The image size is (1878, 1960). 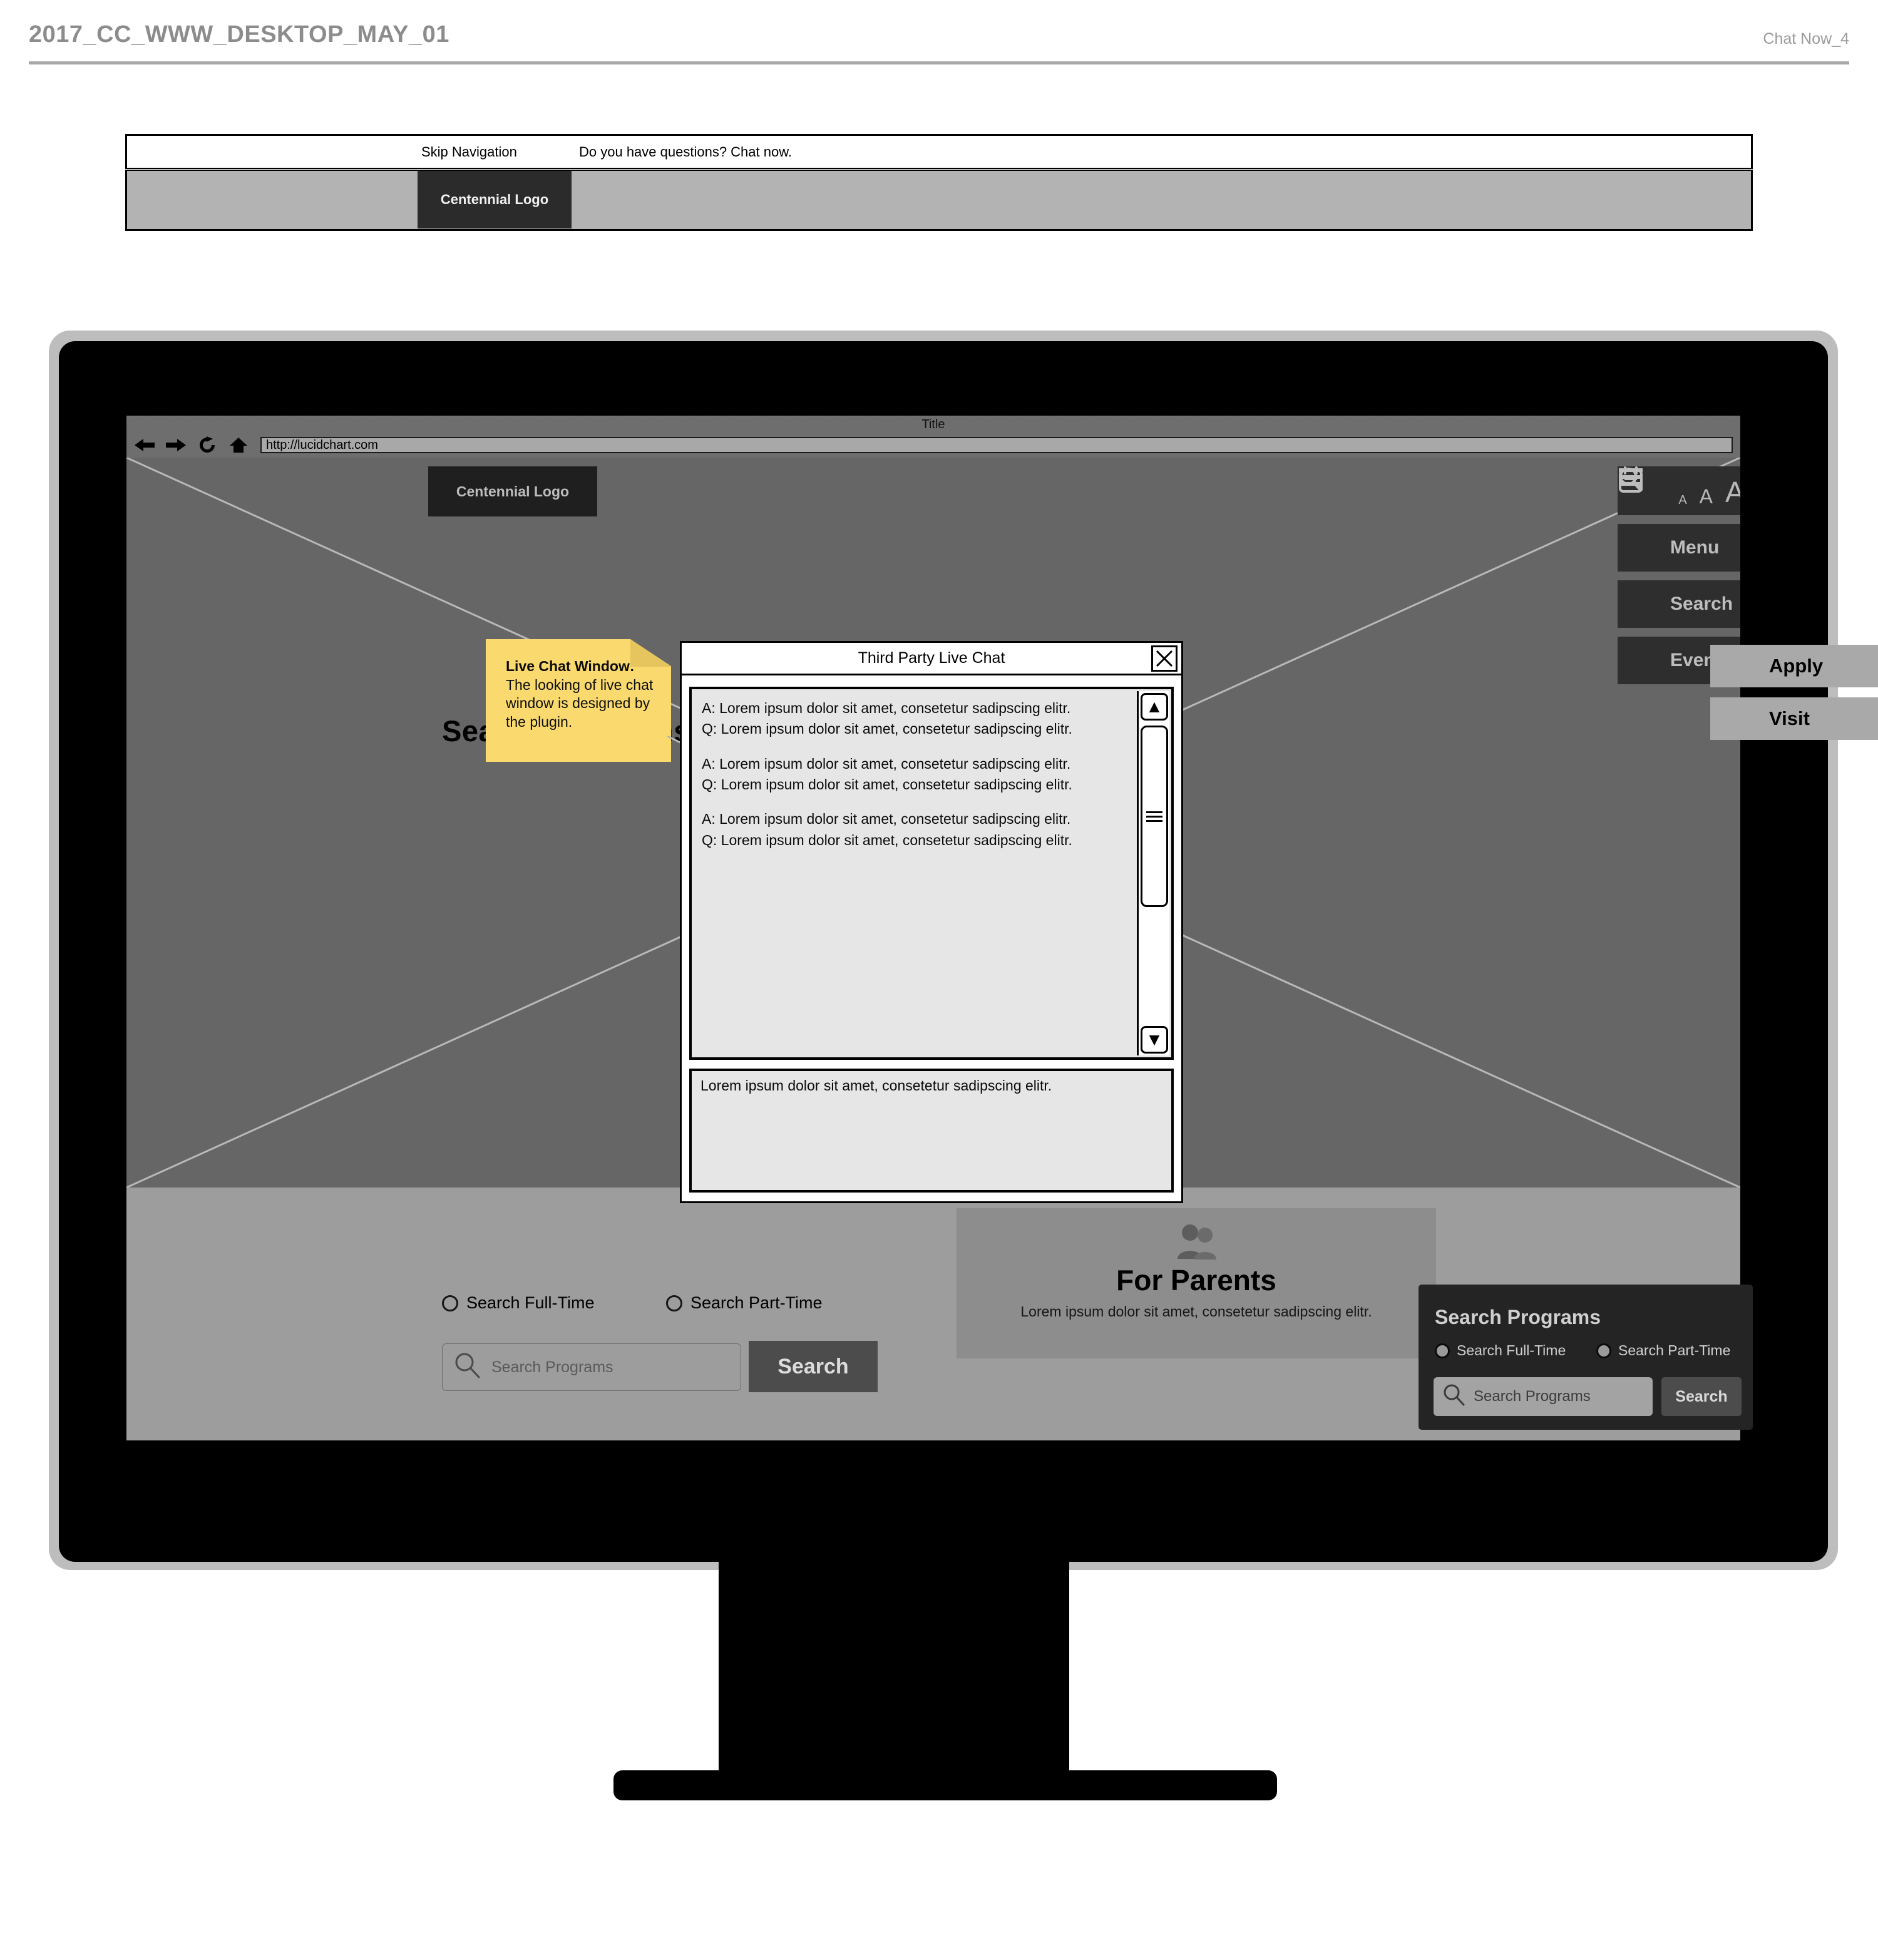 What do you see at coordinates (1701, 1396) in the screenshot?
I see `dark-search-button: Search` at bounding box center [1701, 1396].